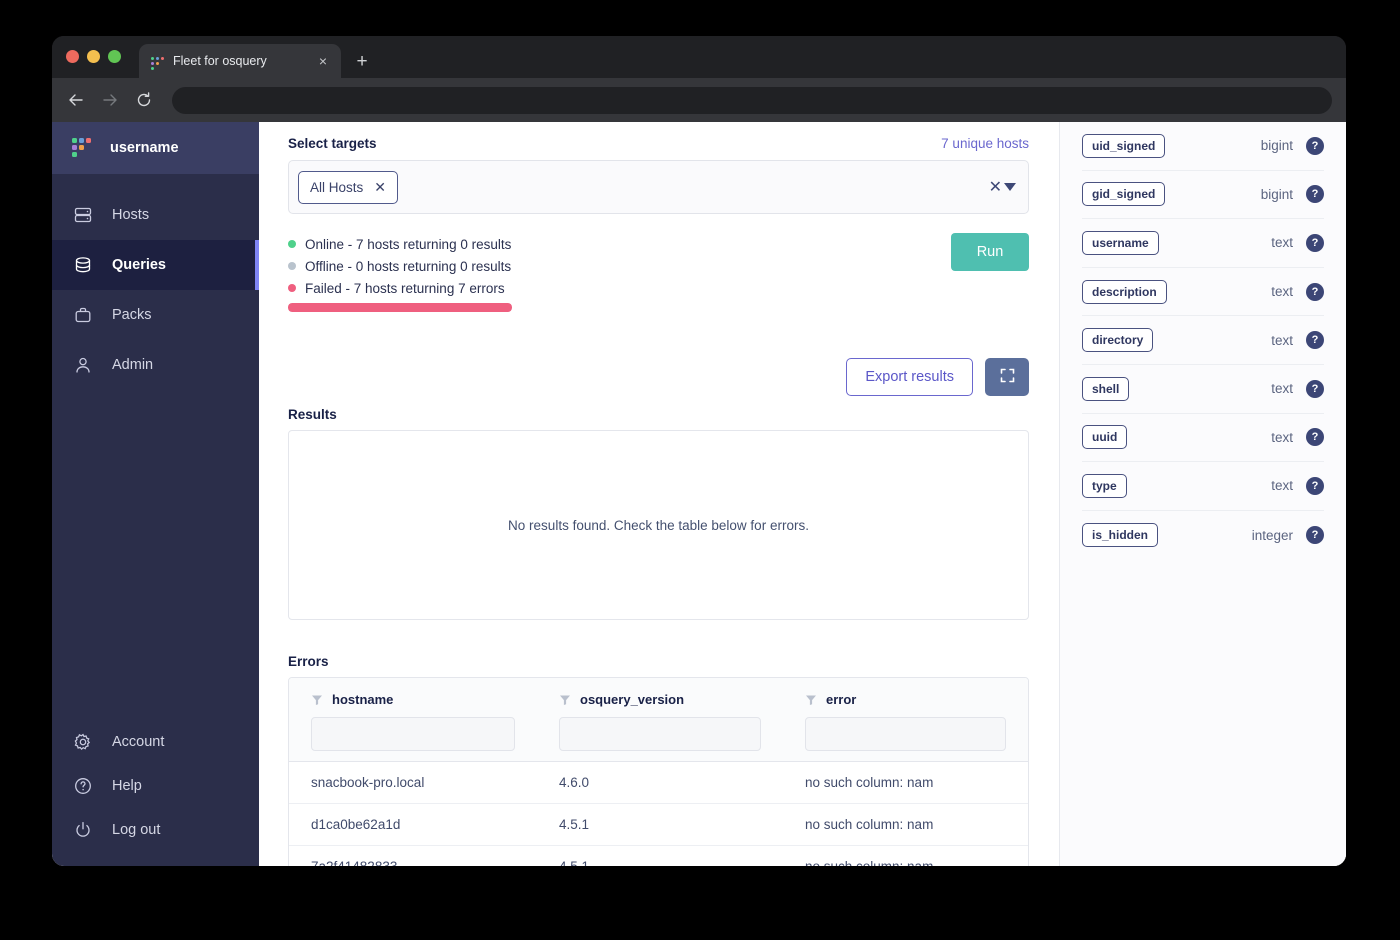 This screenshot has height=940, width=1400. I want to click on close-window-button, so click(72, 56).